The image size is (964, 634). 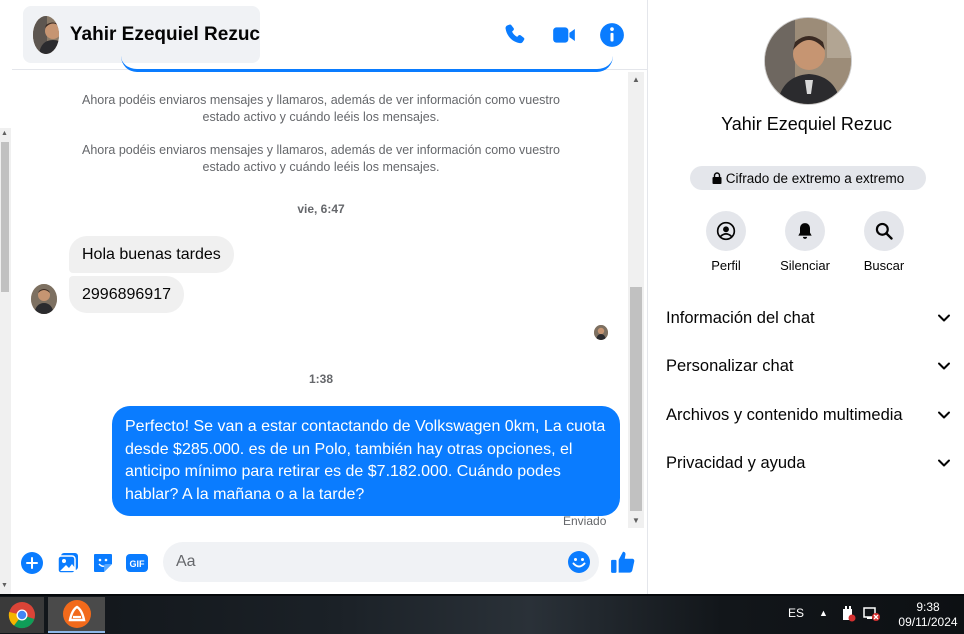 What do you see at coordinates (808, 61) in the screenshot?
I see `profile-avatar` at bounding box center [808, 61].